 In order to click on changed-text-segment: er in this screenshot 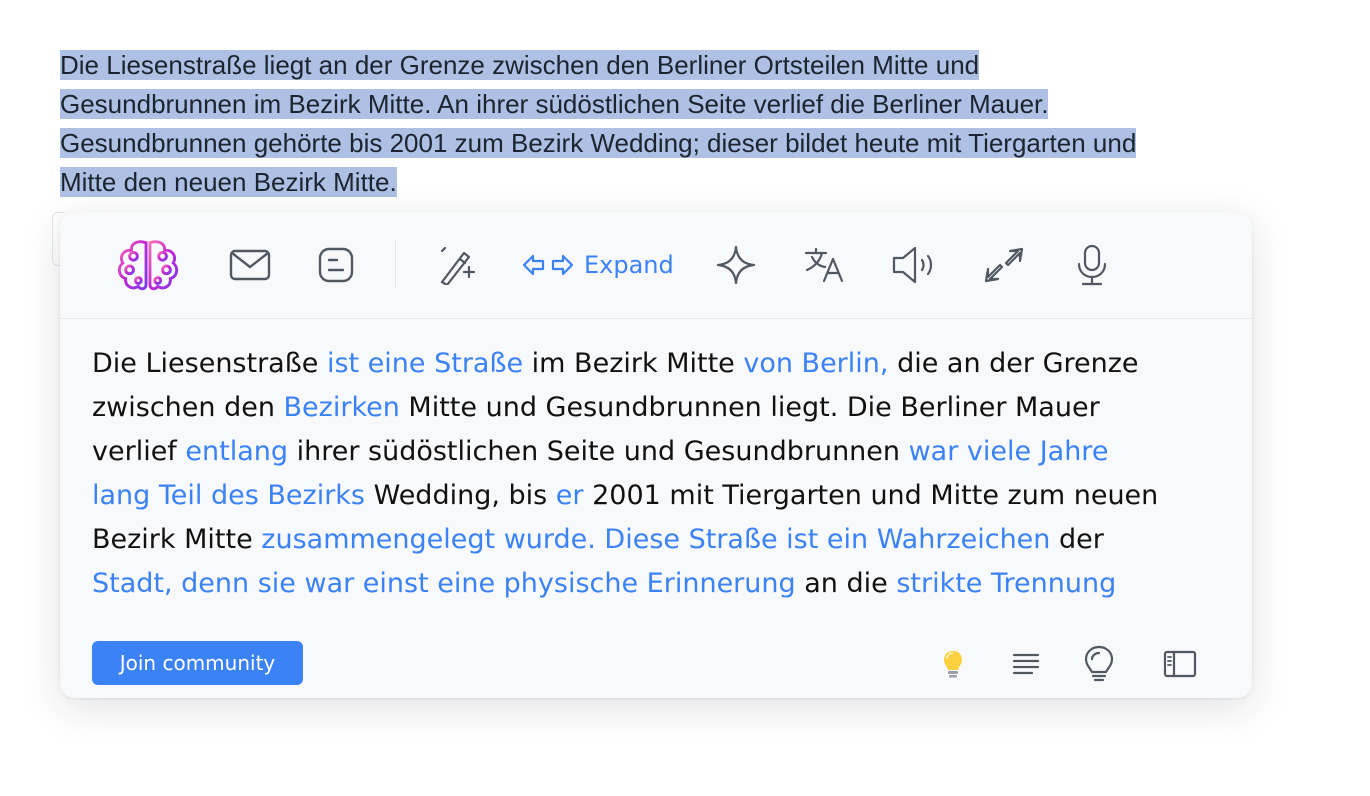, I will do `click(569, 495)`.